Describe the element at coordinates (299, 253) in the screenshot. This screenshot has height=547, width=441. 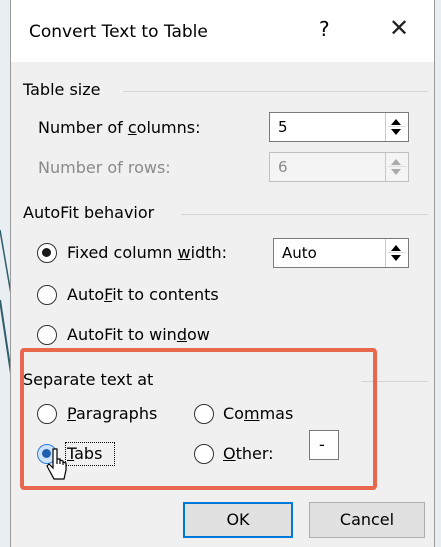
I see `column-width-value: Auto` at that location.